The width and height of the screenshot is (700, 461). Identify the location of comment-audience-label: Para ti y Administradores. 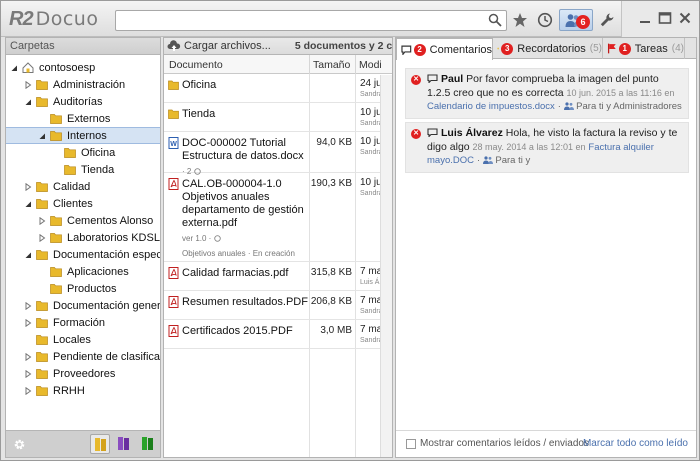
(629, 106).